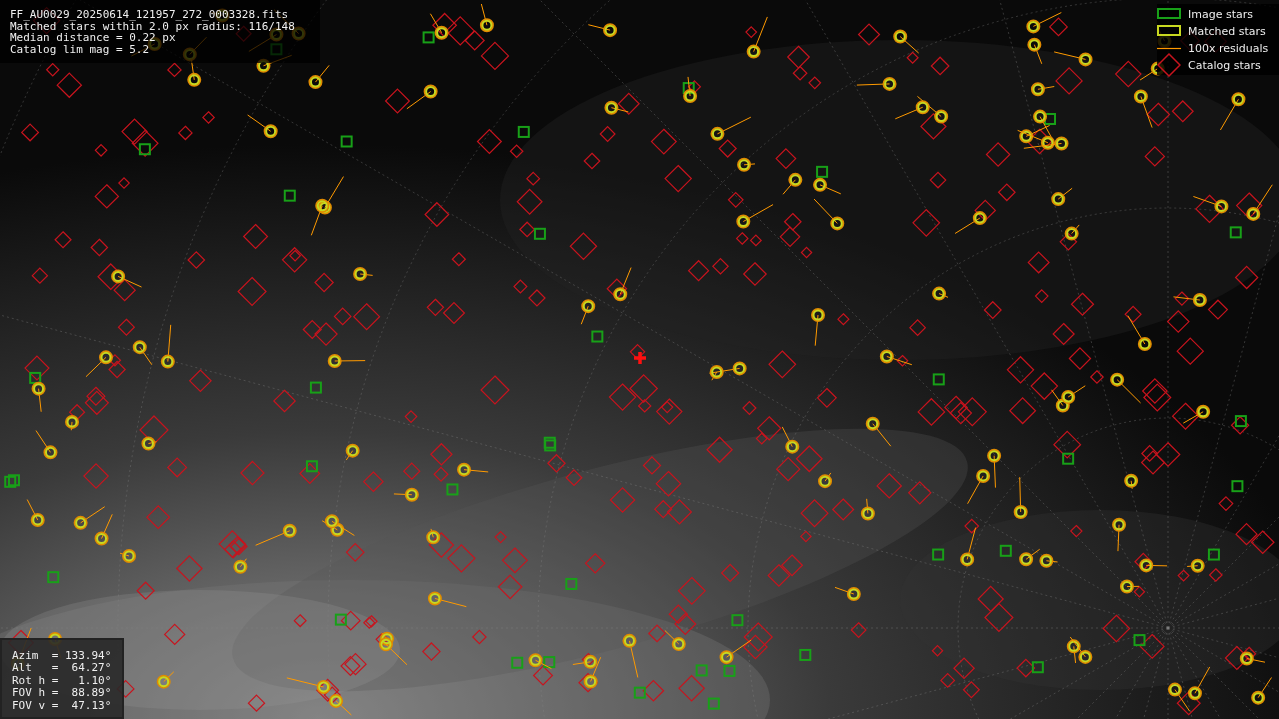  Describe the element at coordinates (1227, 31) in the screenshot. I see `legend-label: Matched stars` at that location.